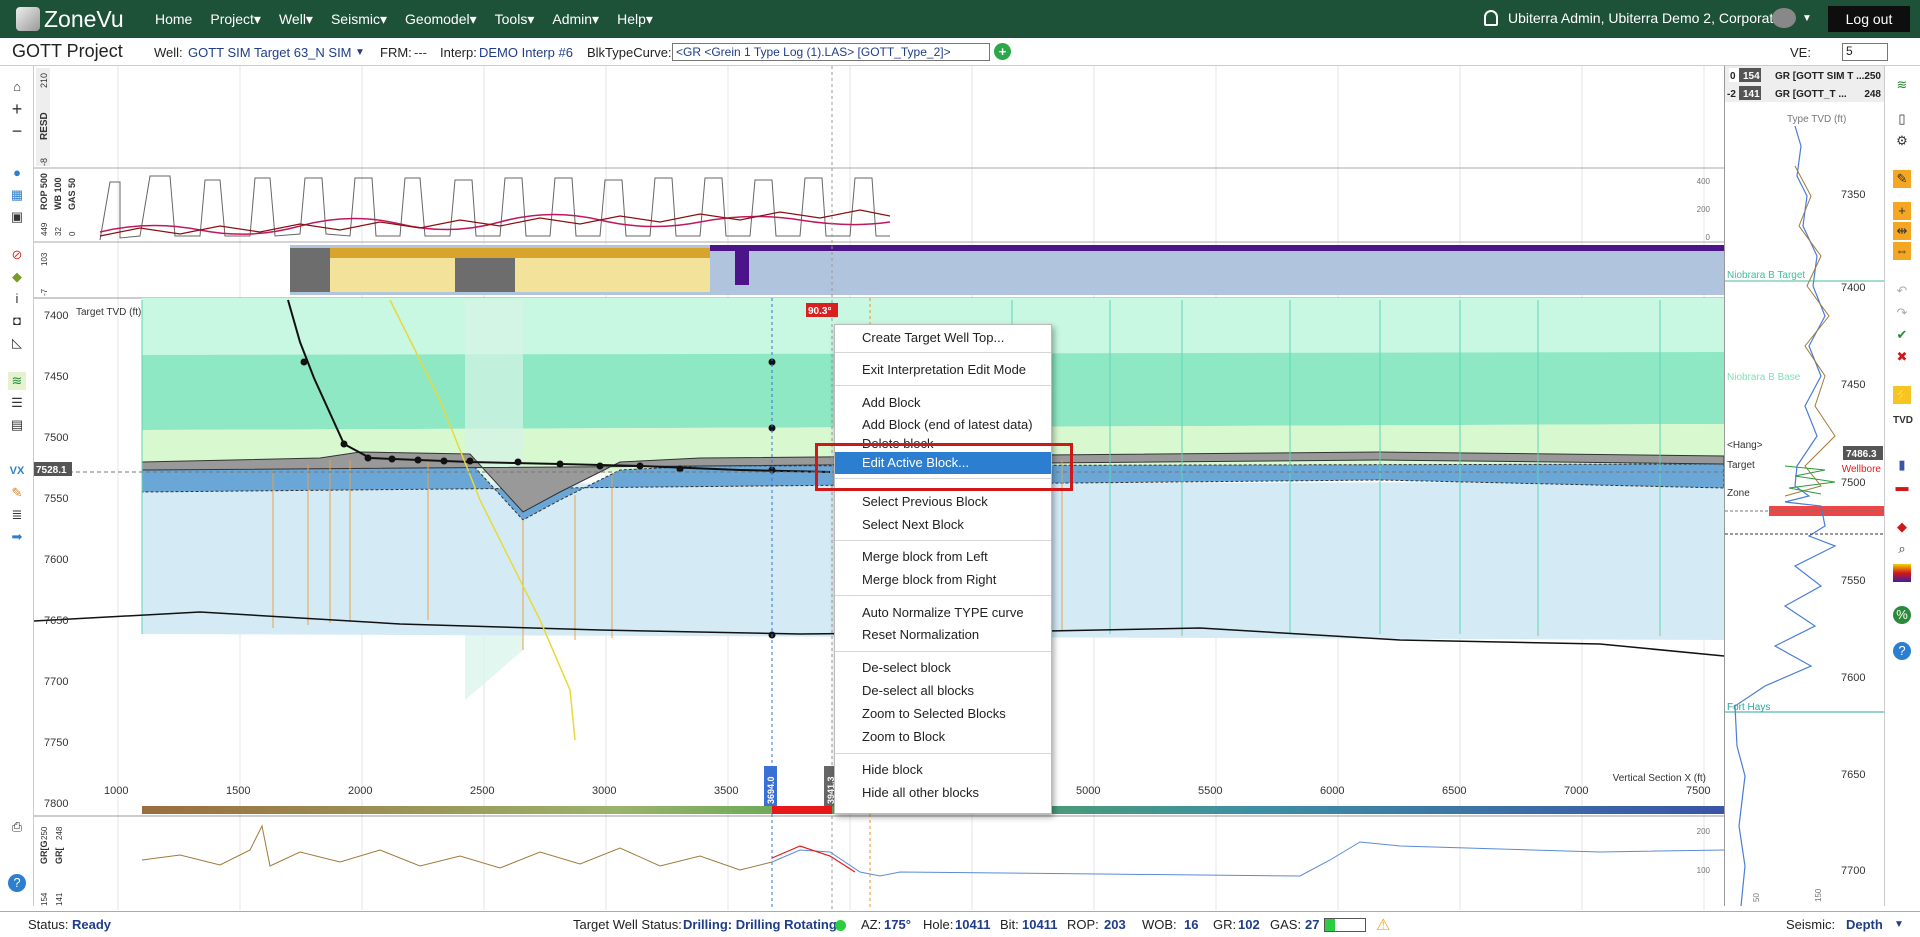  Describe the element at coordinates (1009, 924) in the screenshot. I see `bit-label: Bit:` at that location.